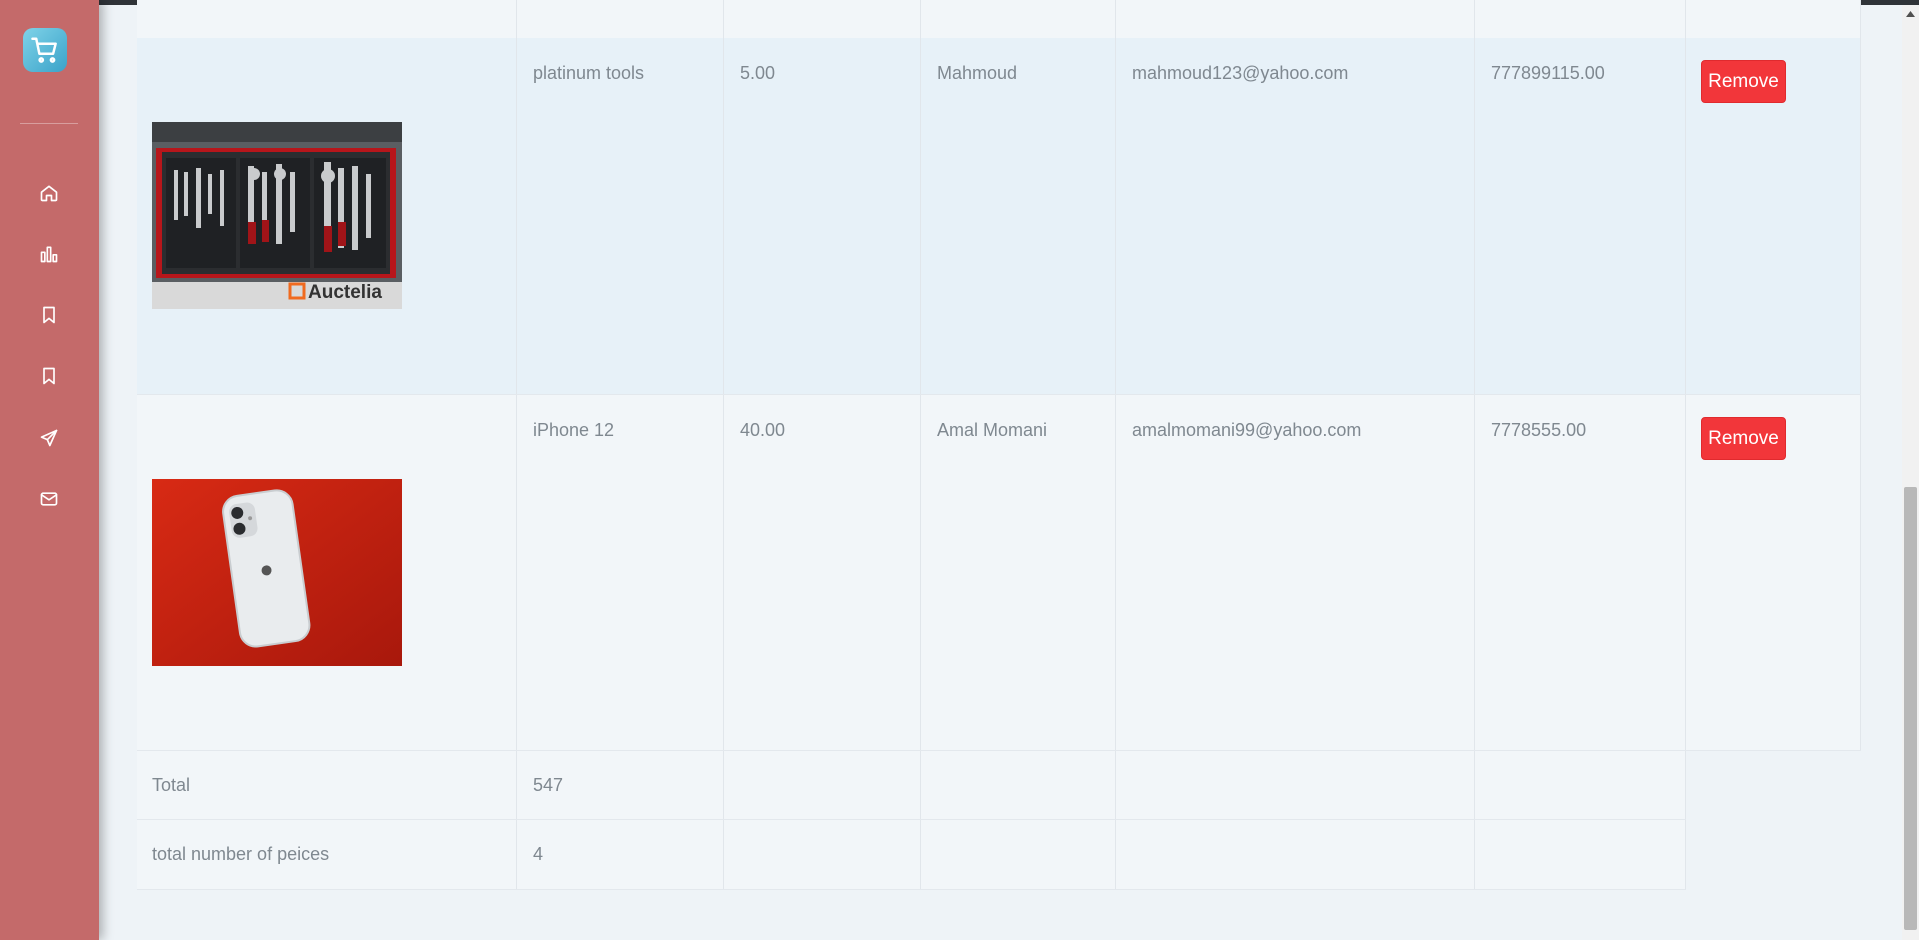  What do you see at coordinates (992, 430) in the screenshot?
I see `customer-name: Amal Momani` at bounding box center [992, 430].